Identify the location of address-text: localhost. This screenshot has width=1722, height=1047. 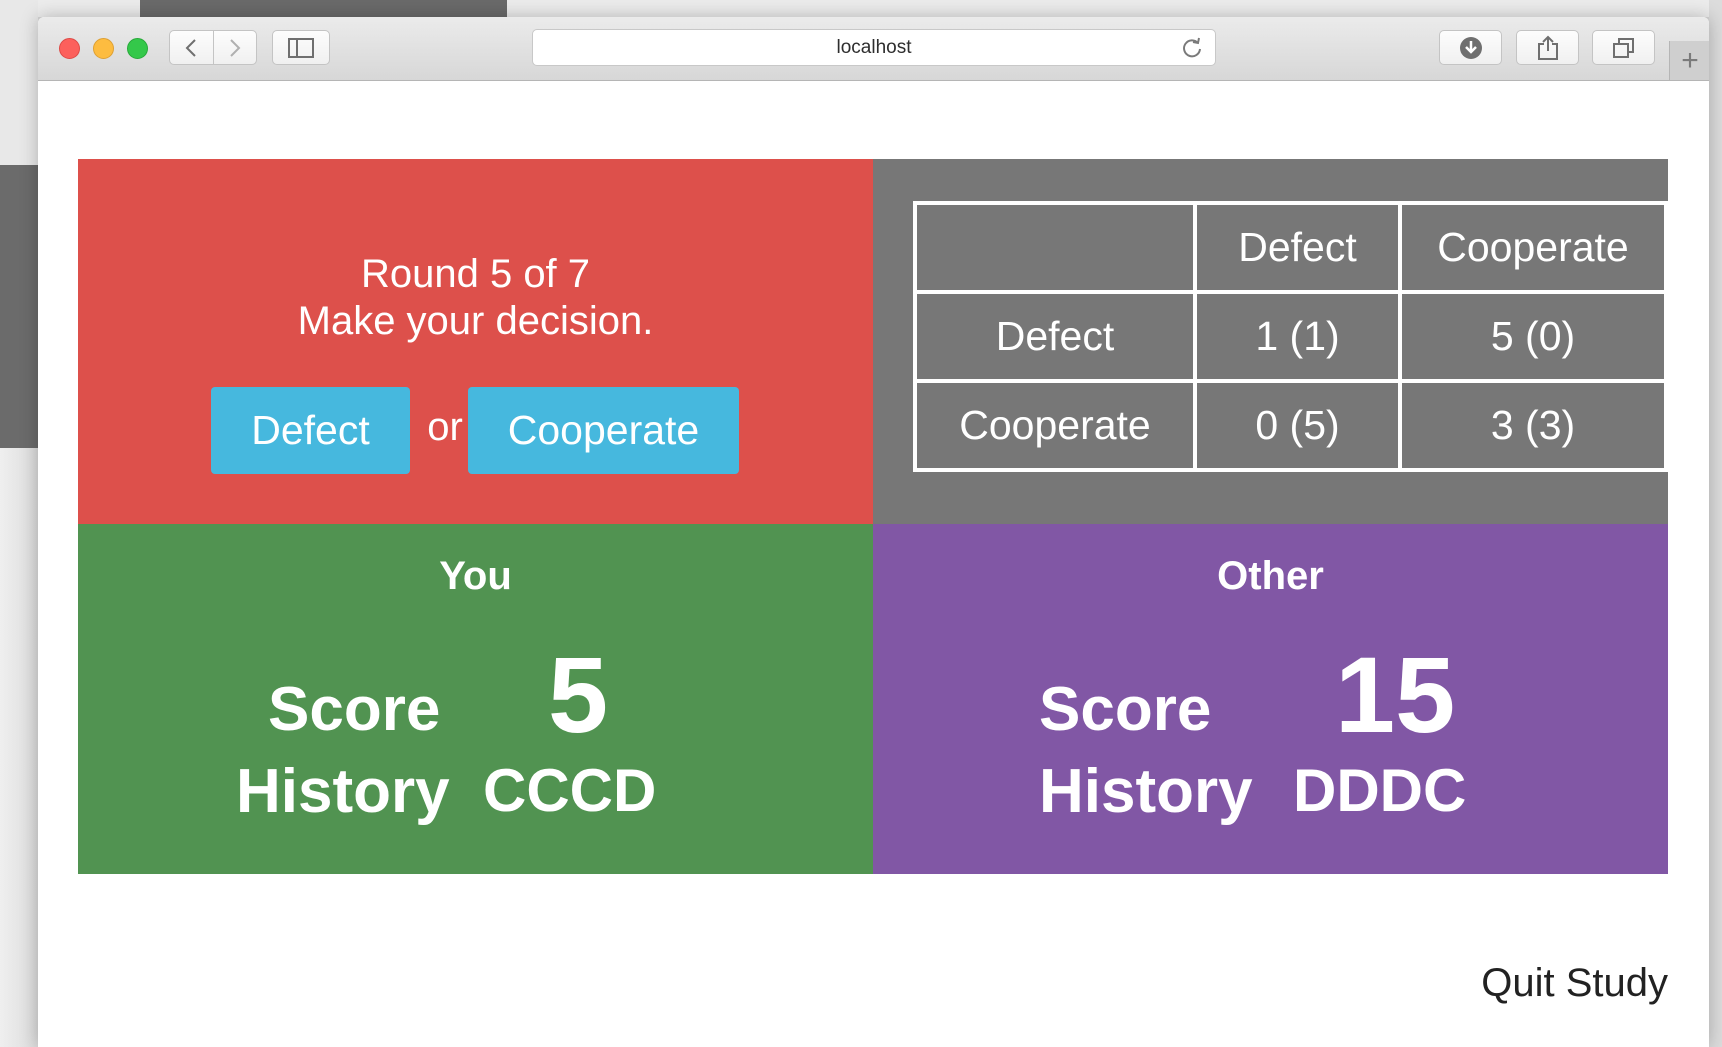
(874, 47).